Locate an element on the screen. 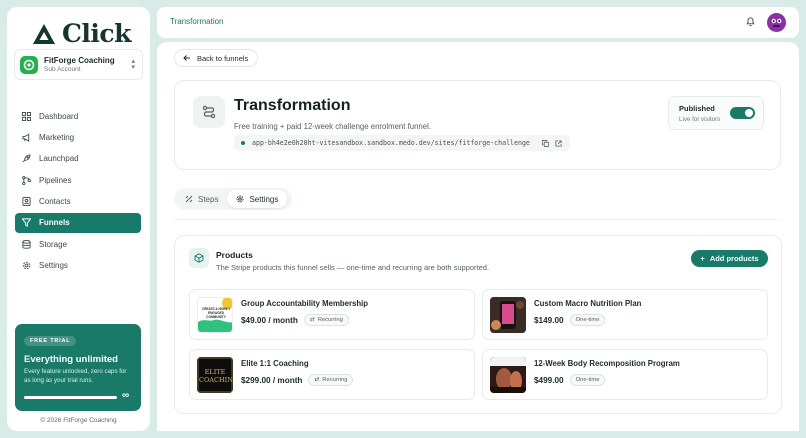 The height and width of the screenshot is (438, 806). sidebar-item-settings: Settings is located at coordinates (78, 266).